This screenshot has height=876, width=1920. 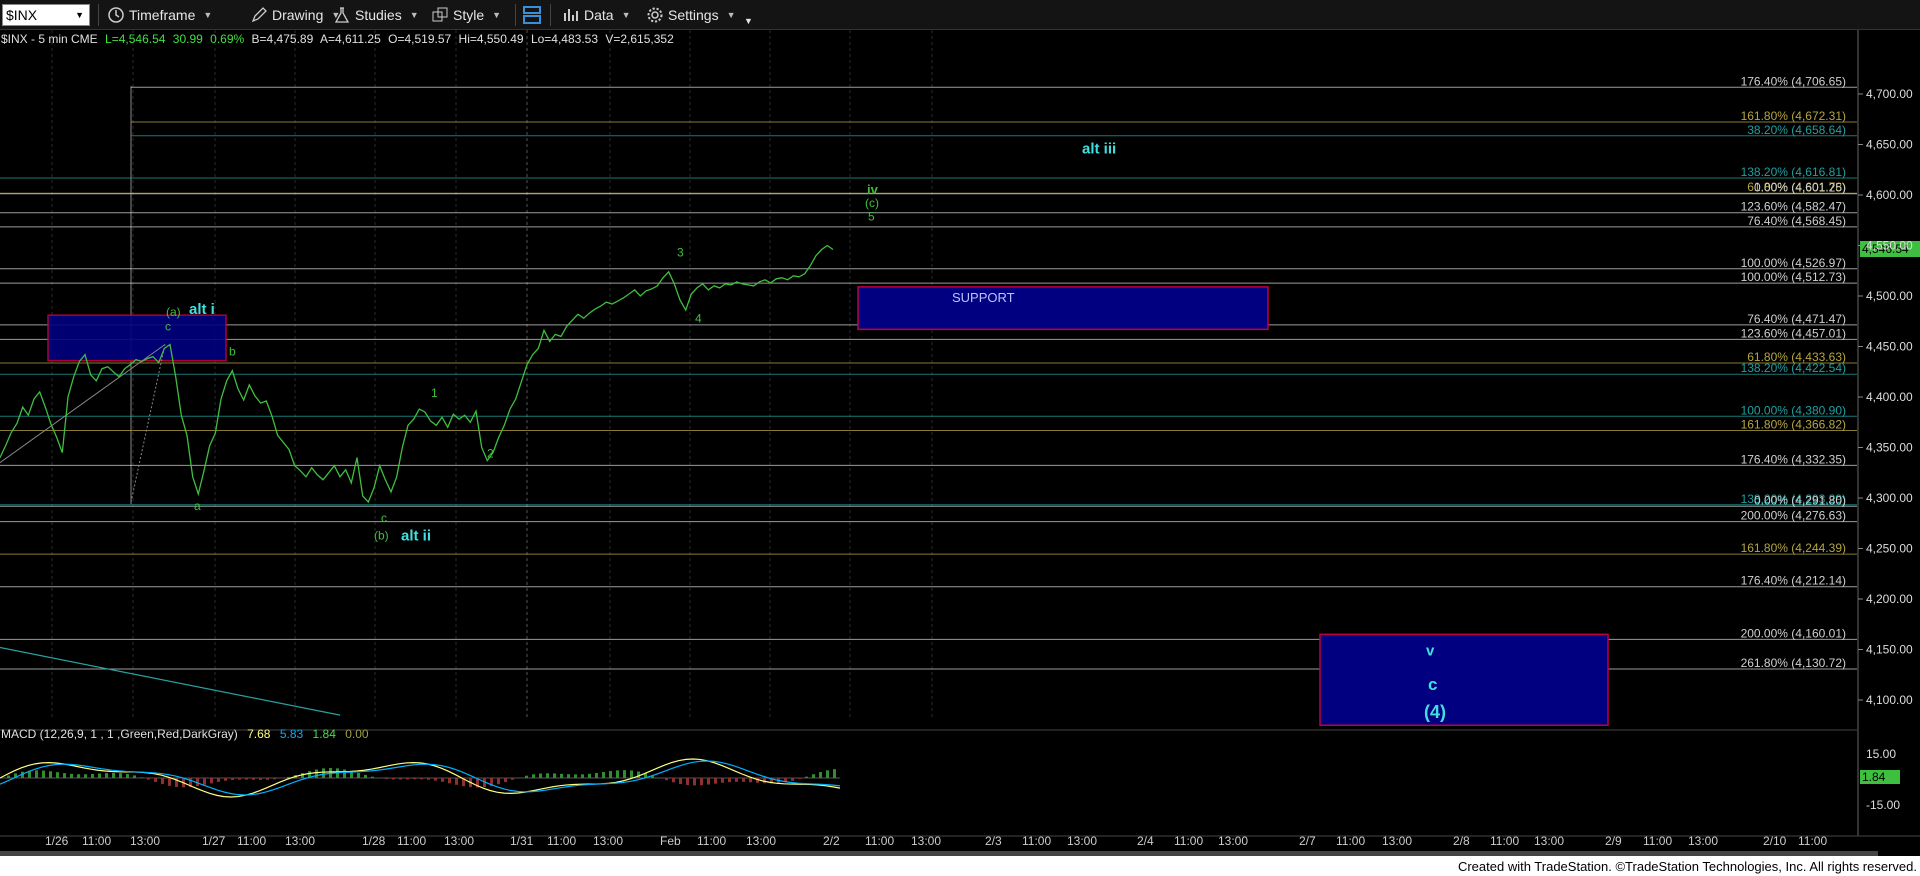 What do you see at coordinates (698, 318) in the screenshot?
I see `wave-label-4: 4` at bounding box center [698, 318].